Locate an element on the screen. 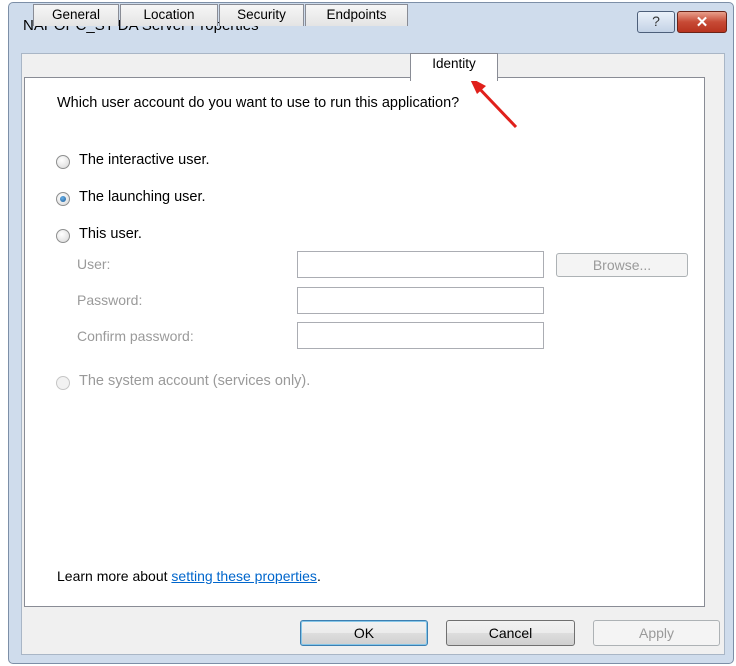  radio-launching-user is located at coordinates (63, 199).